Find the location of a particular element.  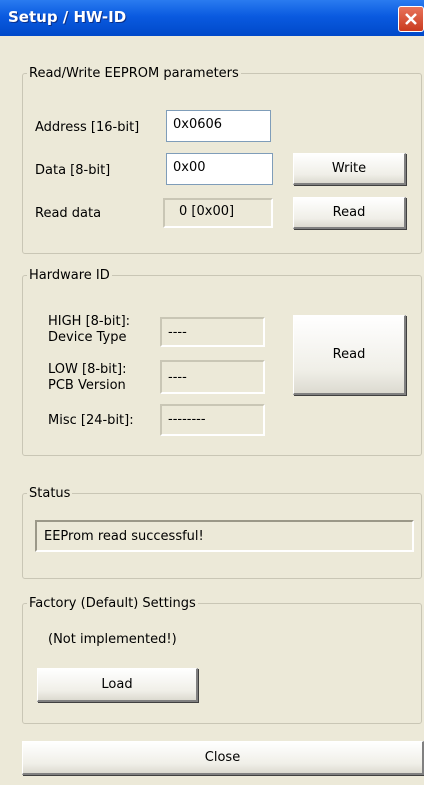

status-message: EEProm read successful! is located at coordinates (224, 536).